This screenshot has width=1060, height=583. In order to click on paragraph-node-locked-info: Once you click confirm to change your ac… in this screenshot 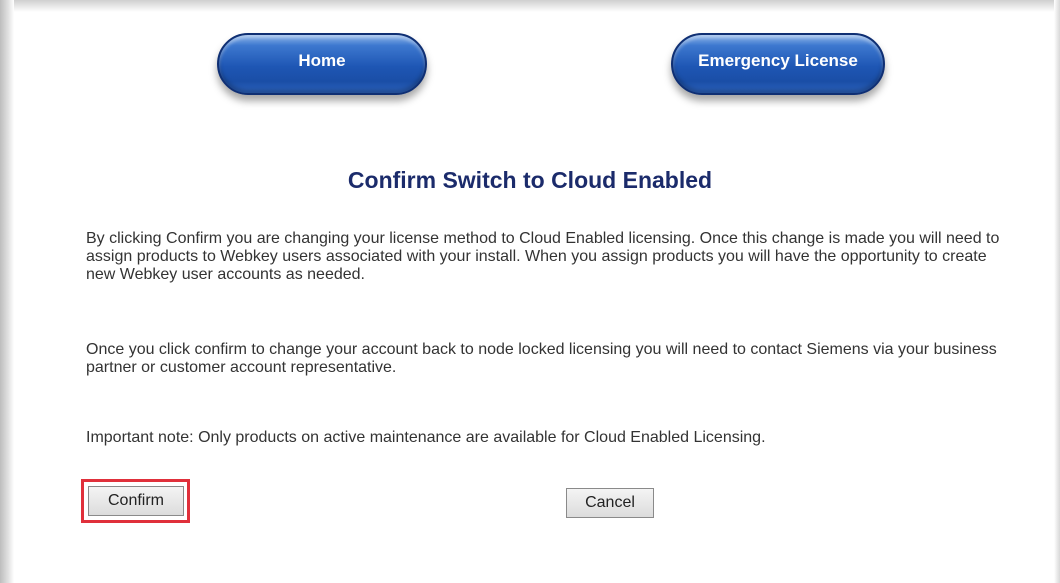, I will do `click(541, 358)`.